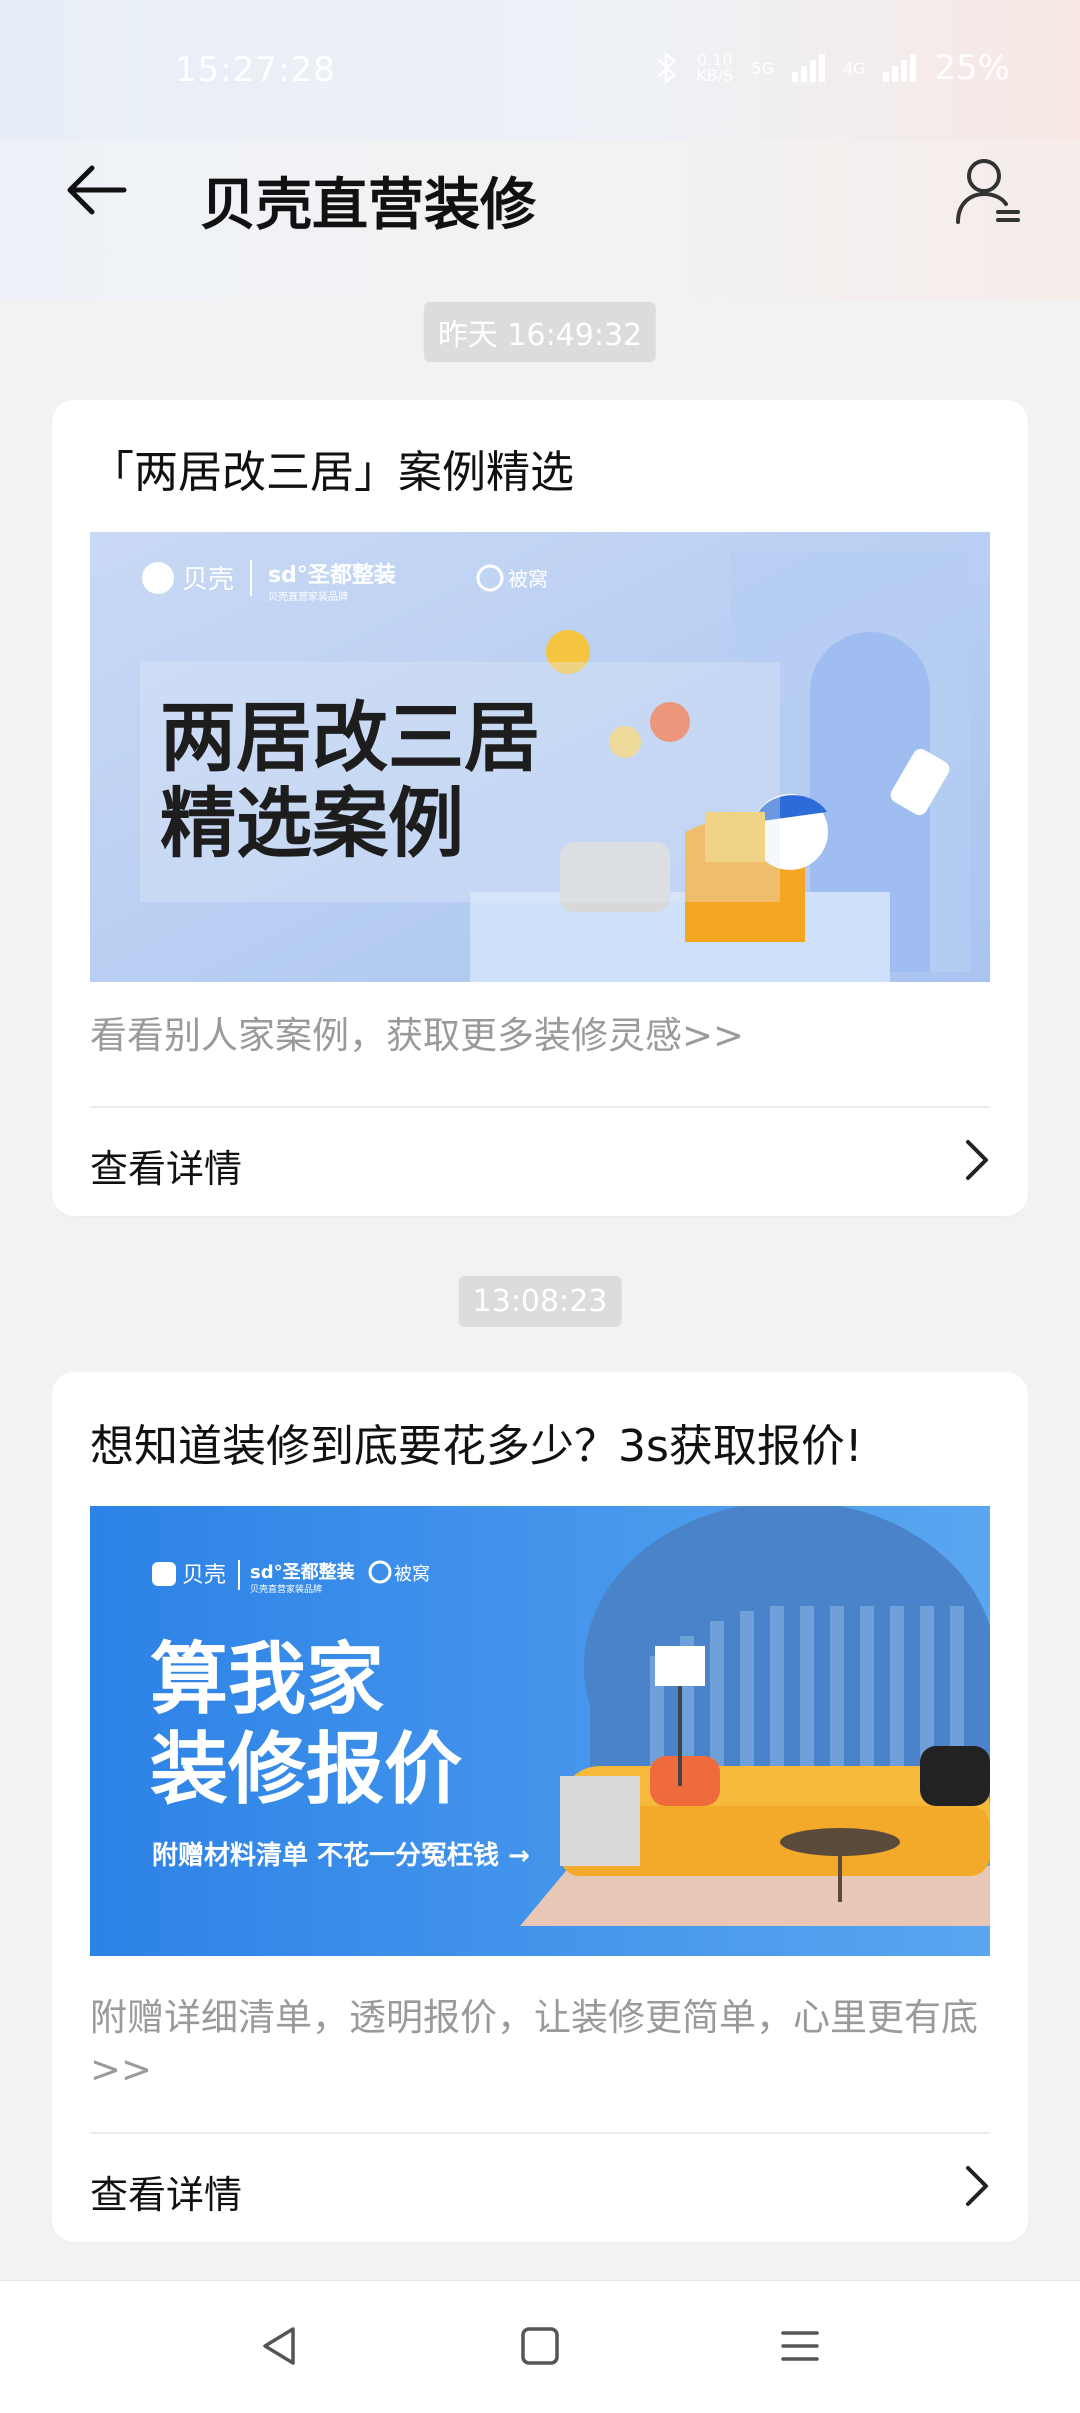  Describe the element at coordinates (341, 1855) in the screenshot. I see `banner-subline: 附赠材料清单 不花一分冤枉钱 →` at that location.